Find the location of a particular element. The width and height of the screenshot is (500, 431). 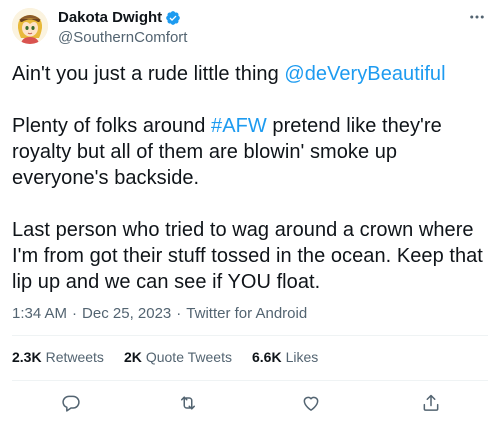

retweets-stat: 2.3K Retweets is located at coordinates (58, 357).